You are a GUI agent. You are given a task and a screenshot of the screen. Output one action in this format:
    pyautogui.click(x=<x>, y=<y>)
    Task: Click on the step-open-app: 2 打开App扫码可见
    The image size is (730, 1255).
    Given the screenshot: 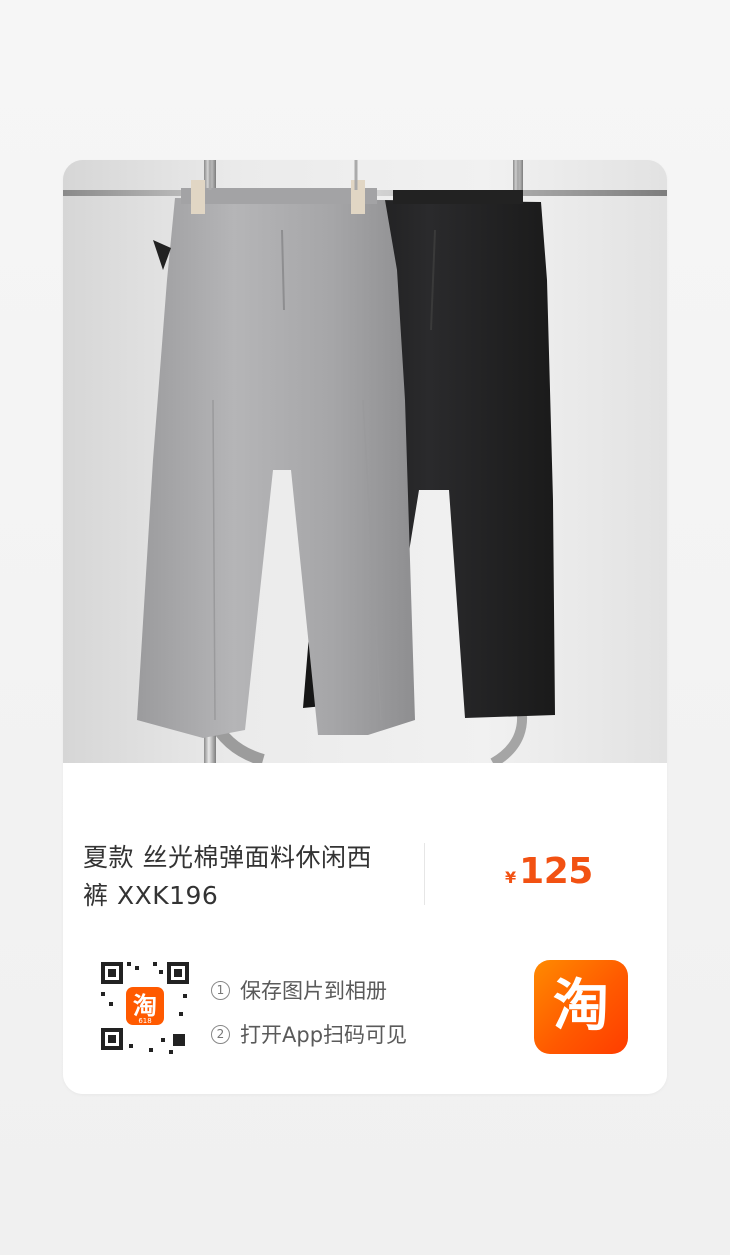 What is the action you would take?
    pyautogui.click(x=309, y=1034)
    